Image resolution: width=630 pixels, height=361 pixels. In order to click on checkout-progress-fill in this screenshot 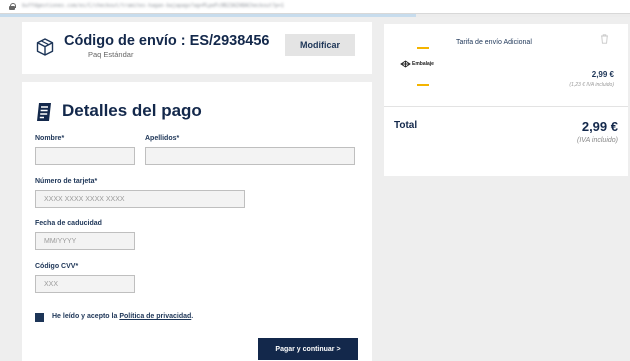, I will do `click(208, 15)`.